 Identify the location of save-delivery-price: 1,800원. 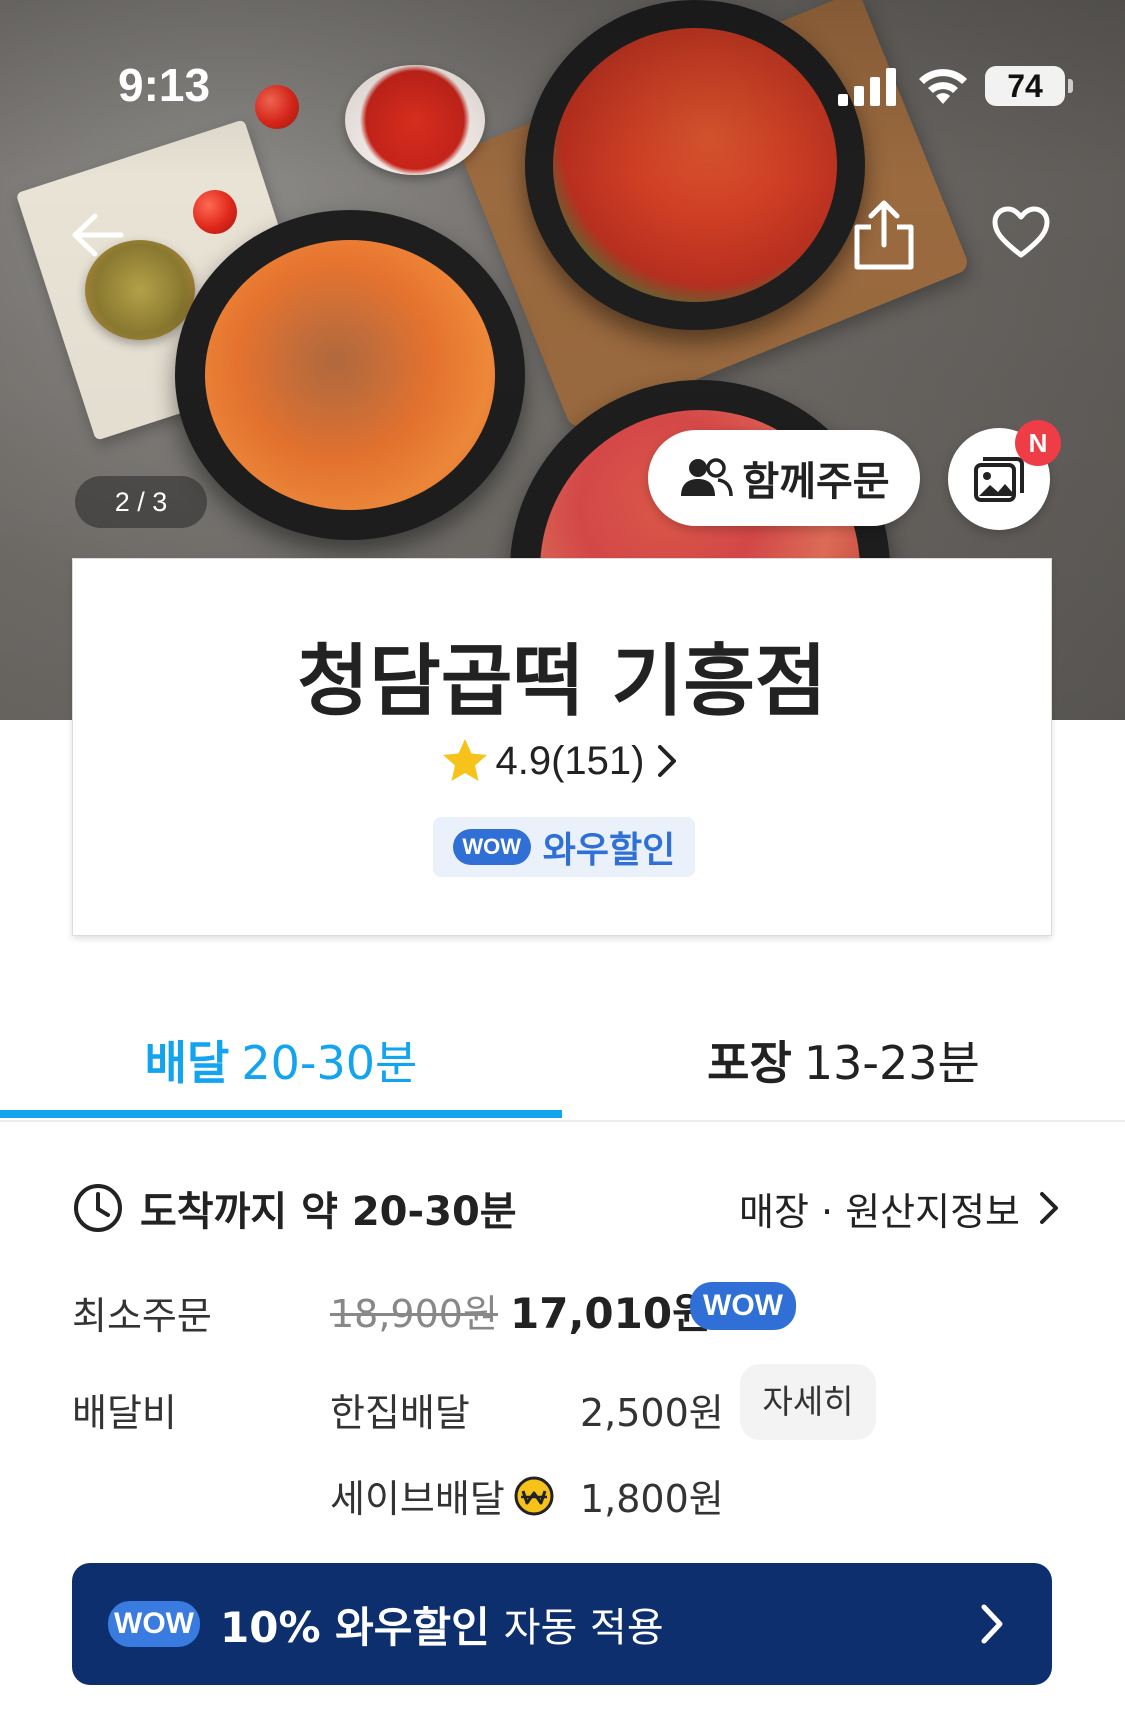
(652, 1499).